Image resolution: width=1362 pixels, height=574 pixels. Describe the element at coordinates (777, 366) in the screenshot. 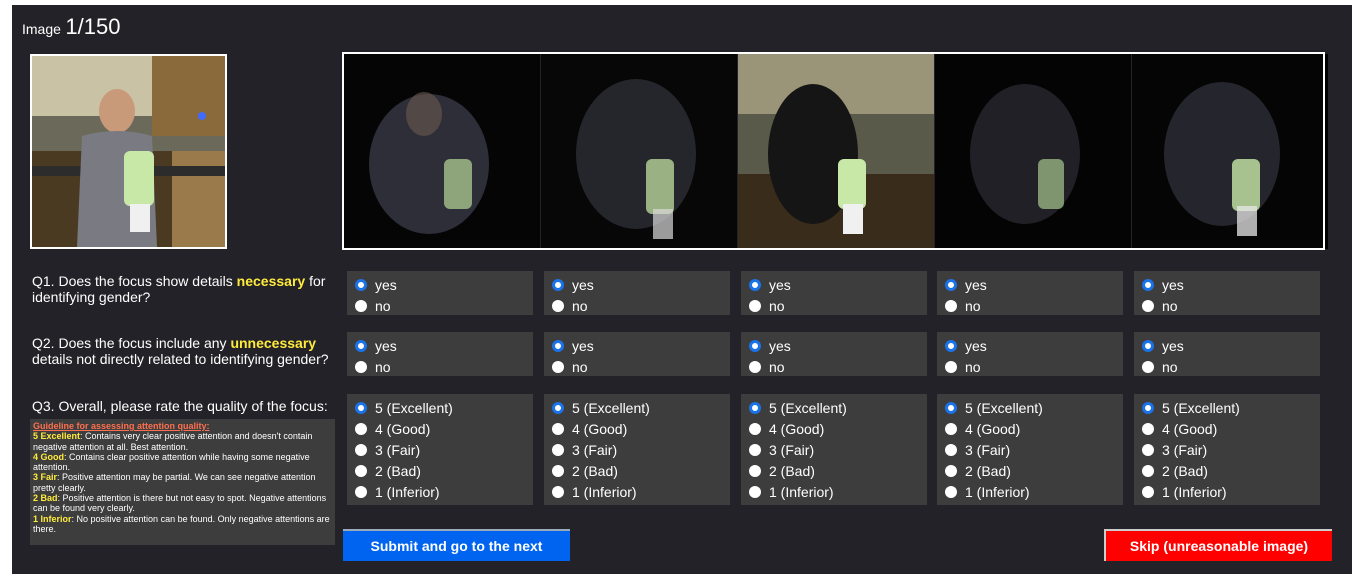

I see `radio-label: no` at that location.